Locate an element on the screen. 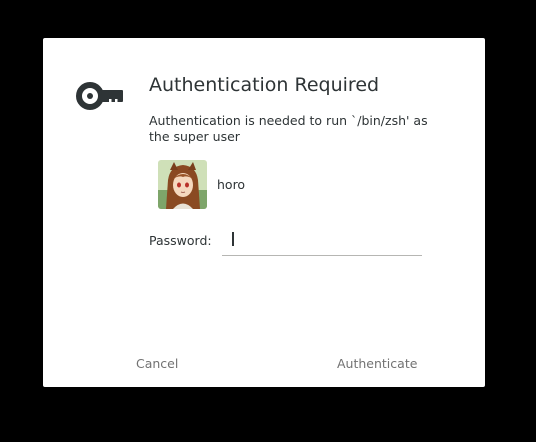  password-input is located at coordinates (322, 241).